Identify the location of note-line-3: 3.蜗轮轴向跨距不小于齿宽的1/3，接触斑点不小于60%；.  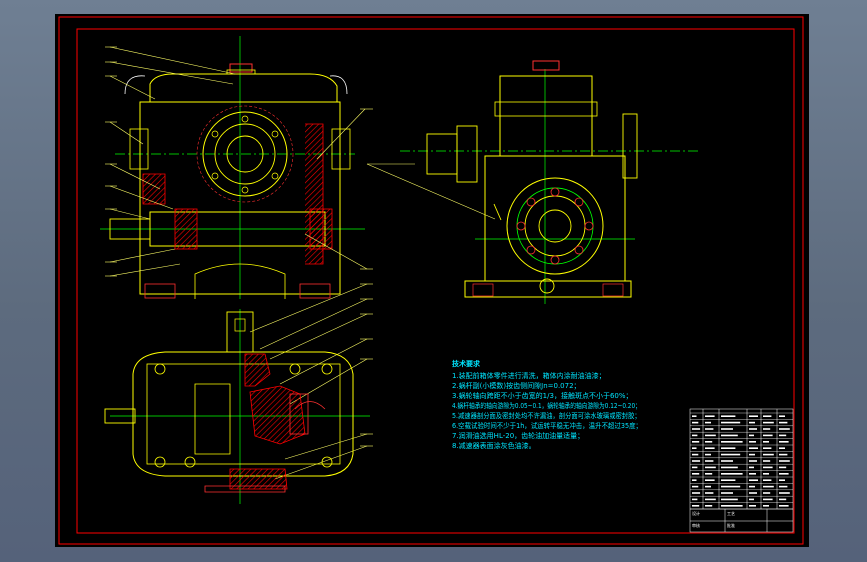
(542, 396).